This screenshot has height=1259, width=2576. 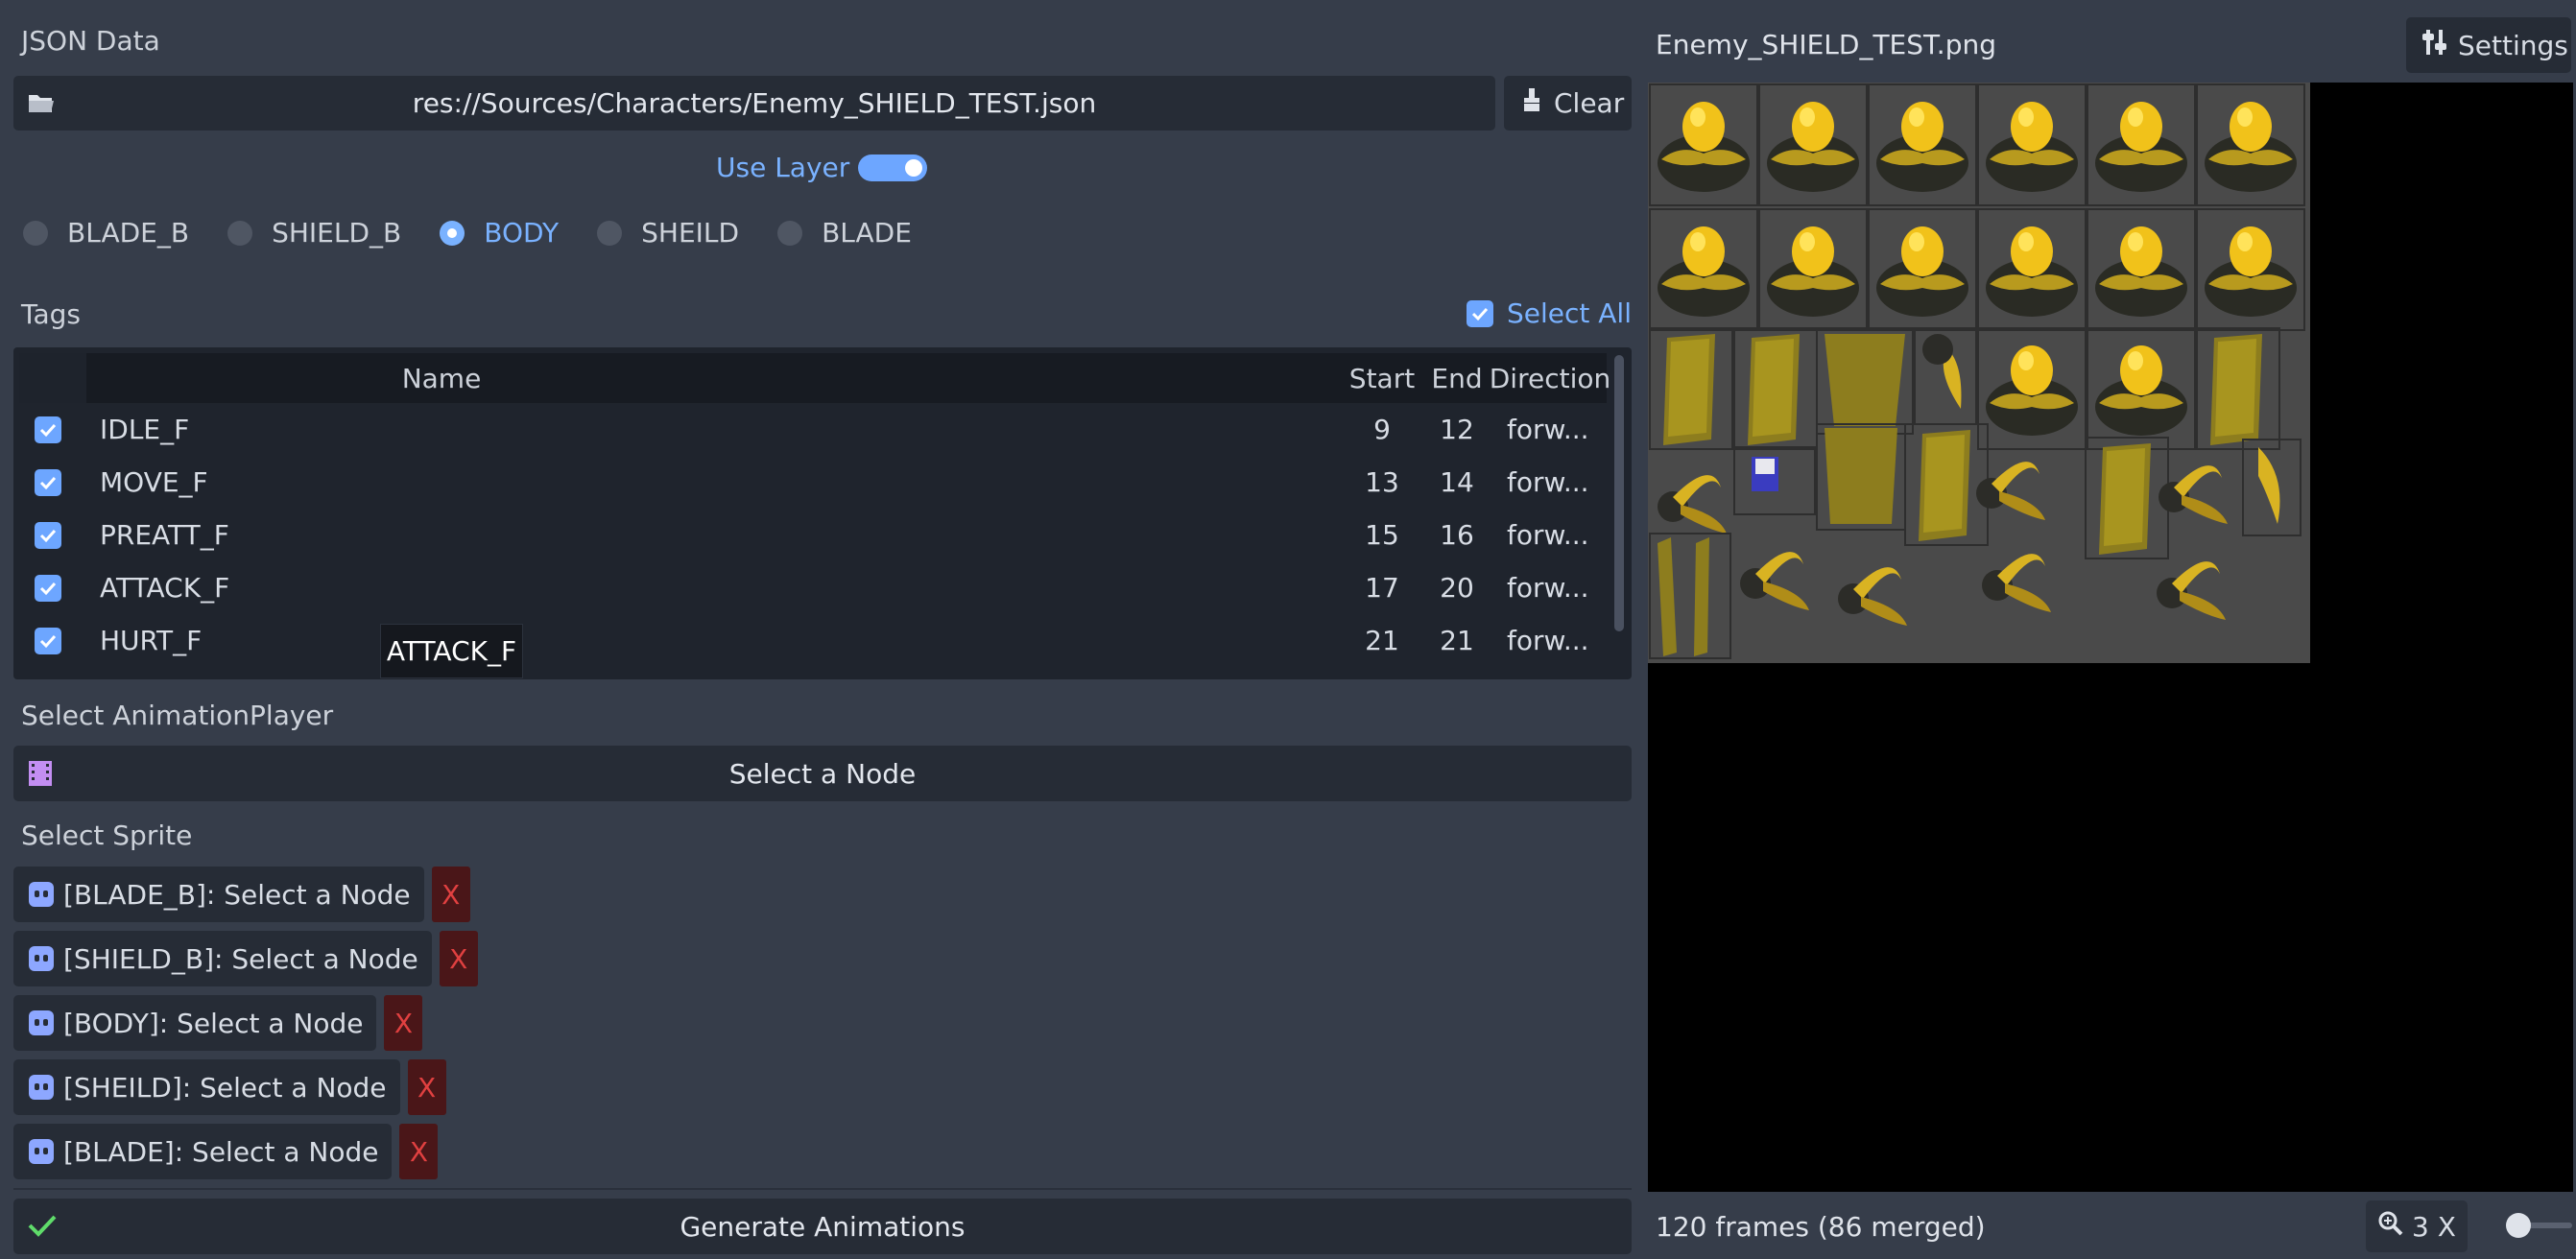 What do you see at coordinates (107, 835) in the screenshot?
I see `select-sprite-title: Select Sprite` at bounding box center [107, 835].